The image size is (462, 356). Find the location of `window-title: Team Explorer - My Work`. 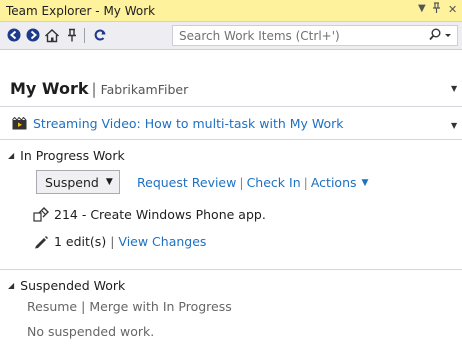

window-title: Team Explorer - My Work is located at coordinates (81, 11).